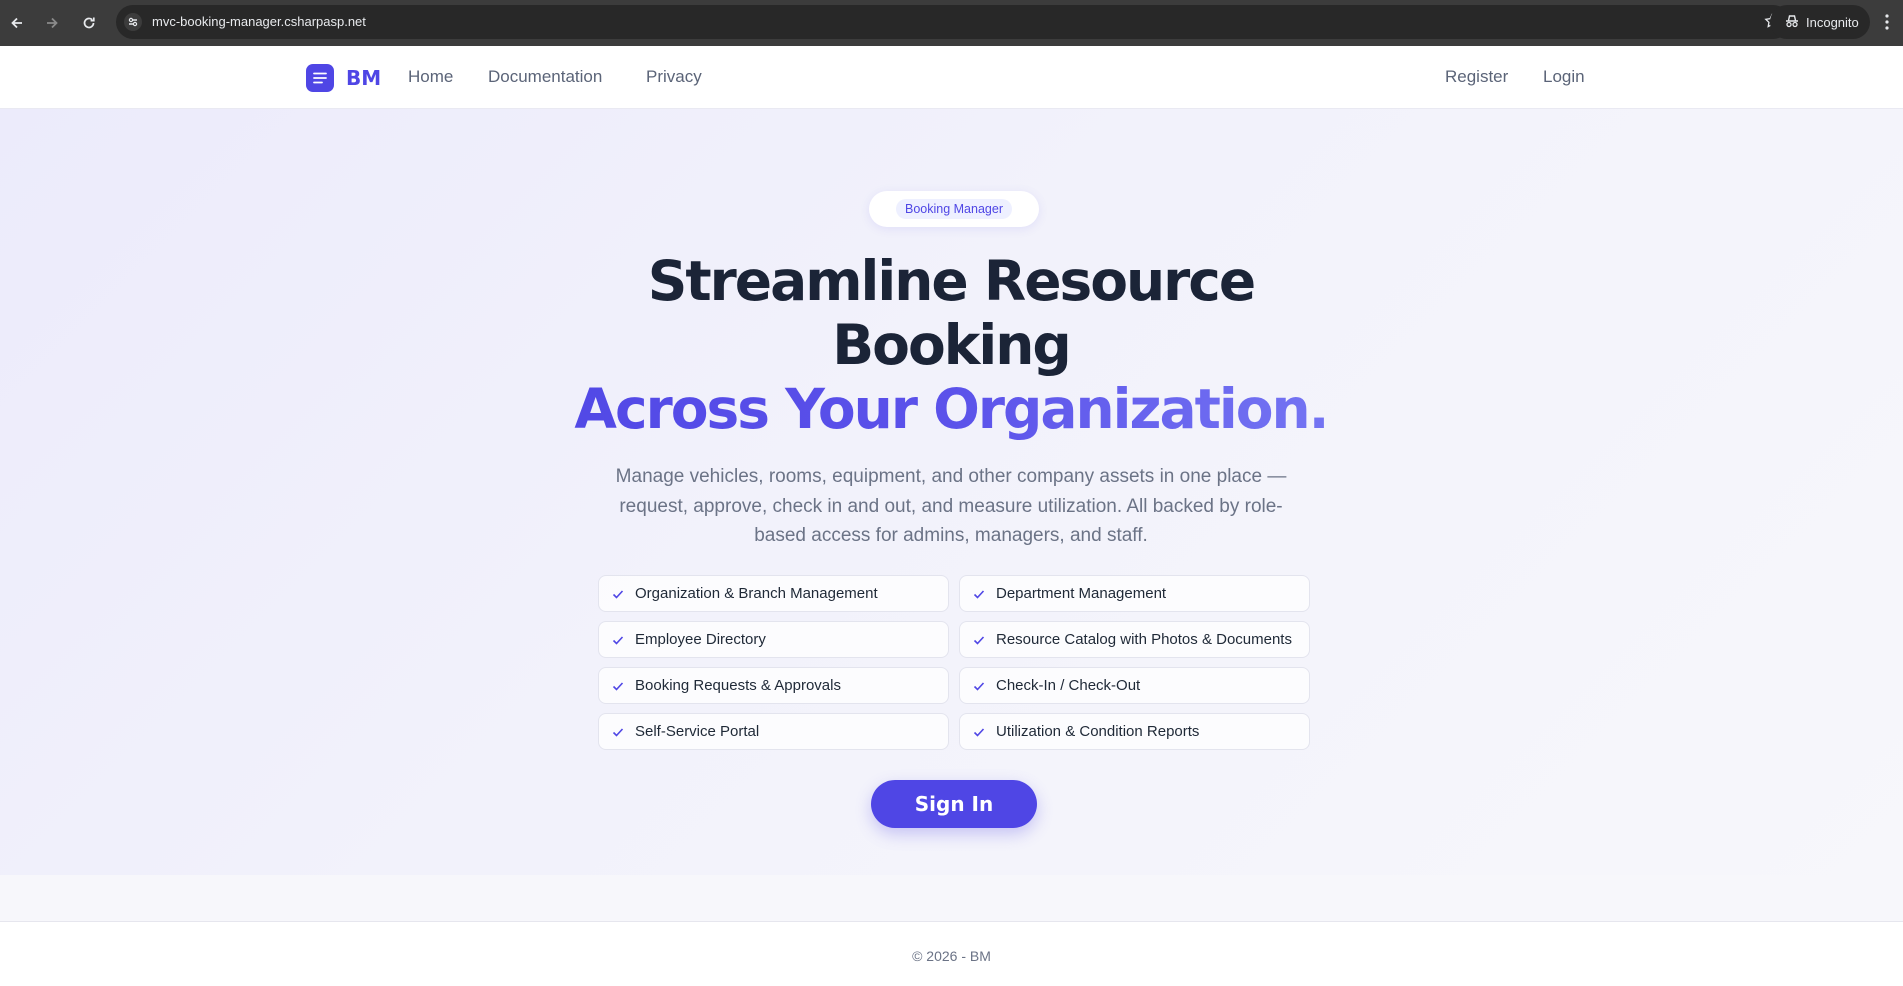 The height and width of the screenshot is (986, 1903). What do you see at coordinates (951, 409) in the screenshot?
I see `headline-accent: Across Your Organization.` at bounding box center [951, 409].